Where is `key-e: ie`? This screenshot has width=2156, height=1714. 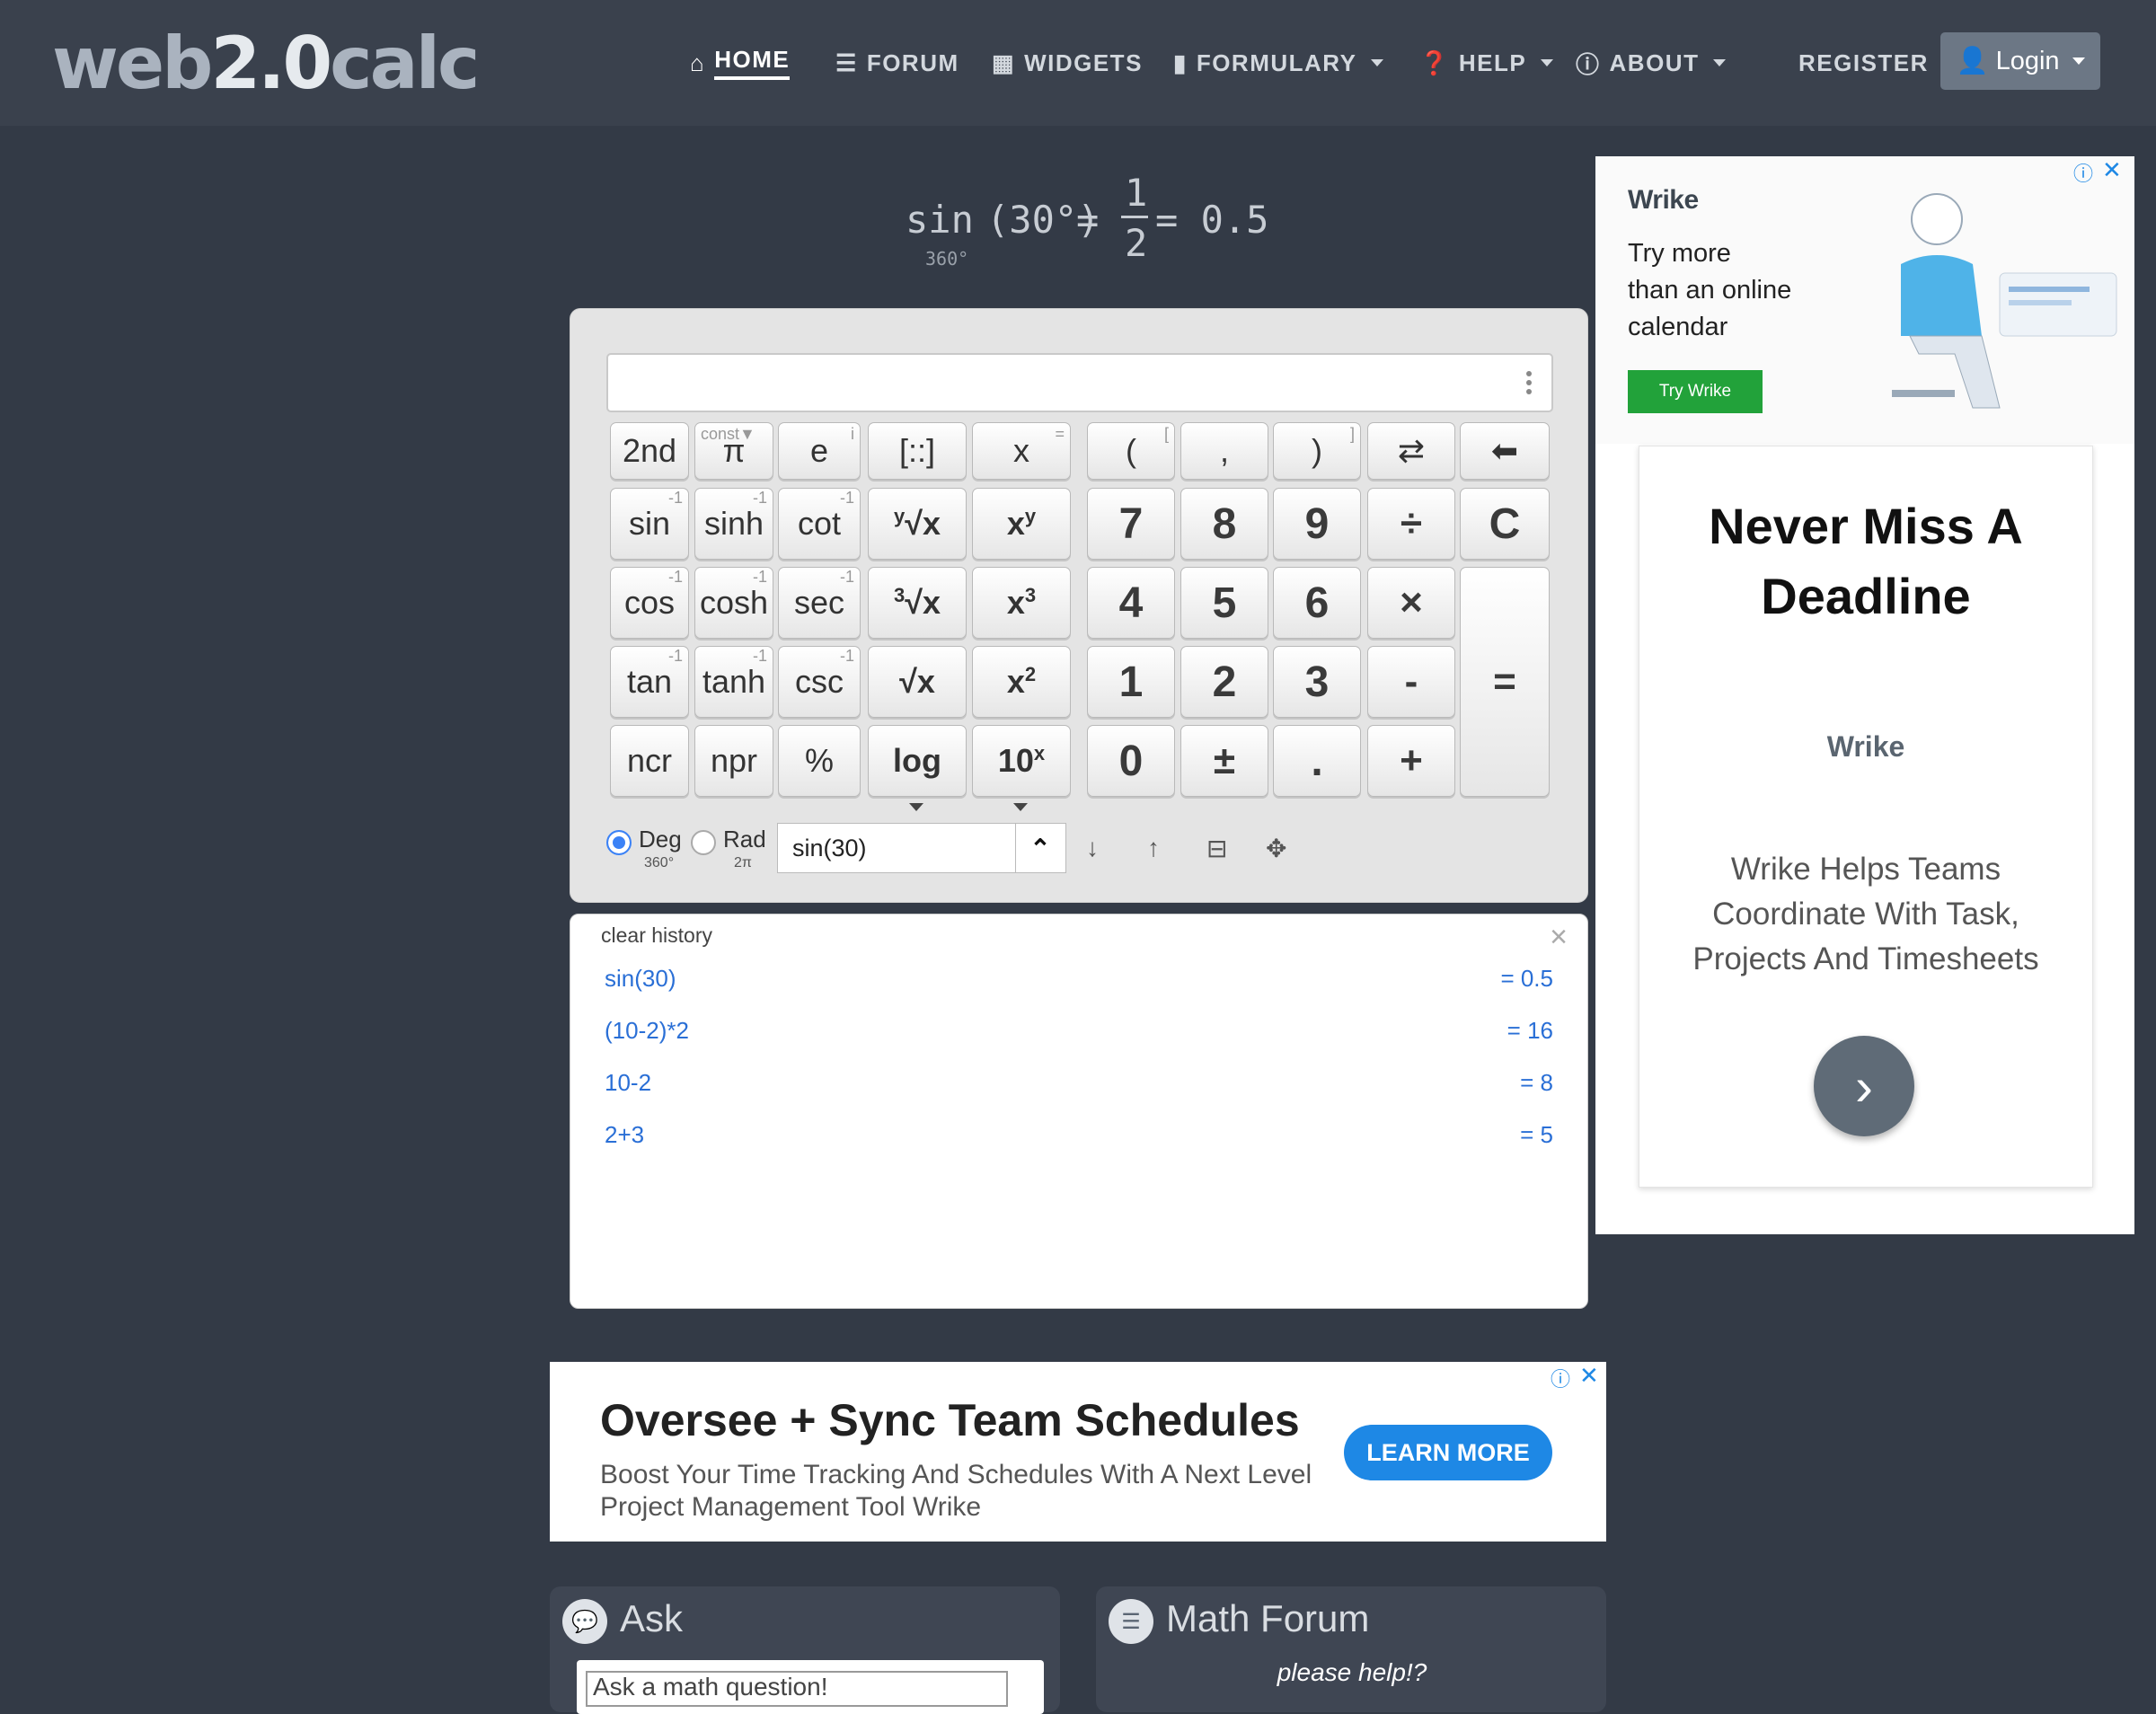
key-e: ie is located at coordinates (819, 451).